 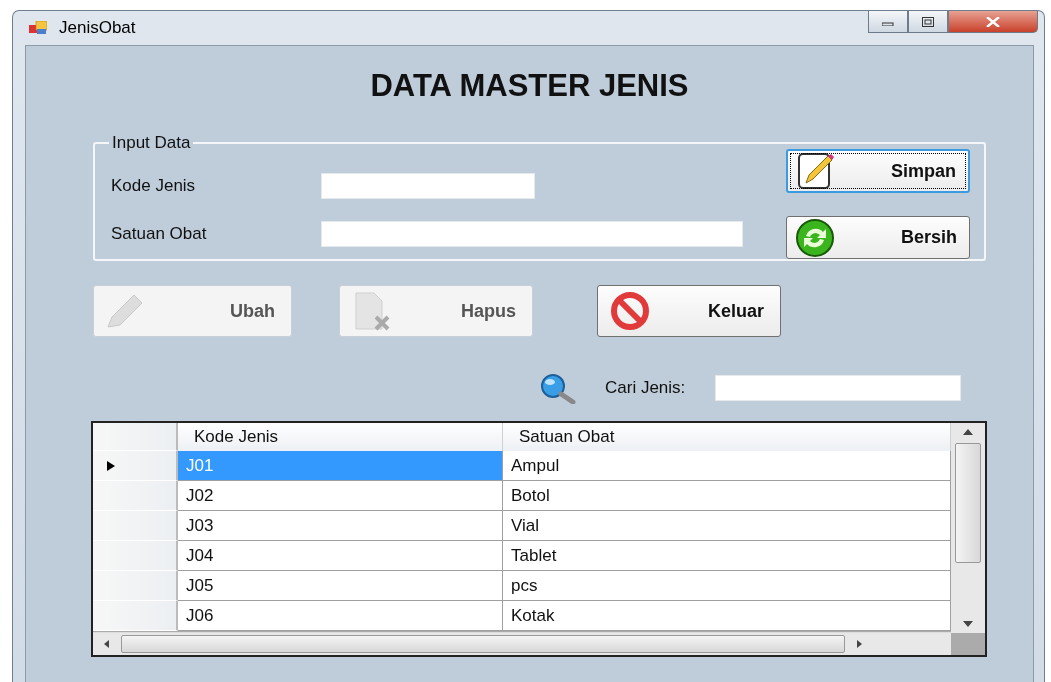 What do you see at coordinates (727, 496) in the screenshot?
I see `table-cell: Botol` at bounding box center [727, 496].